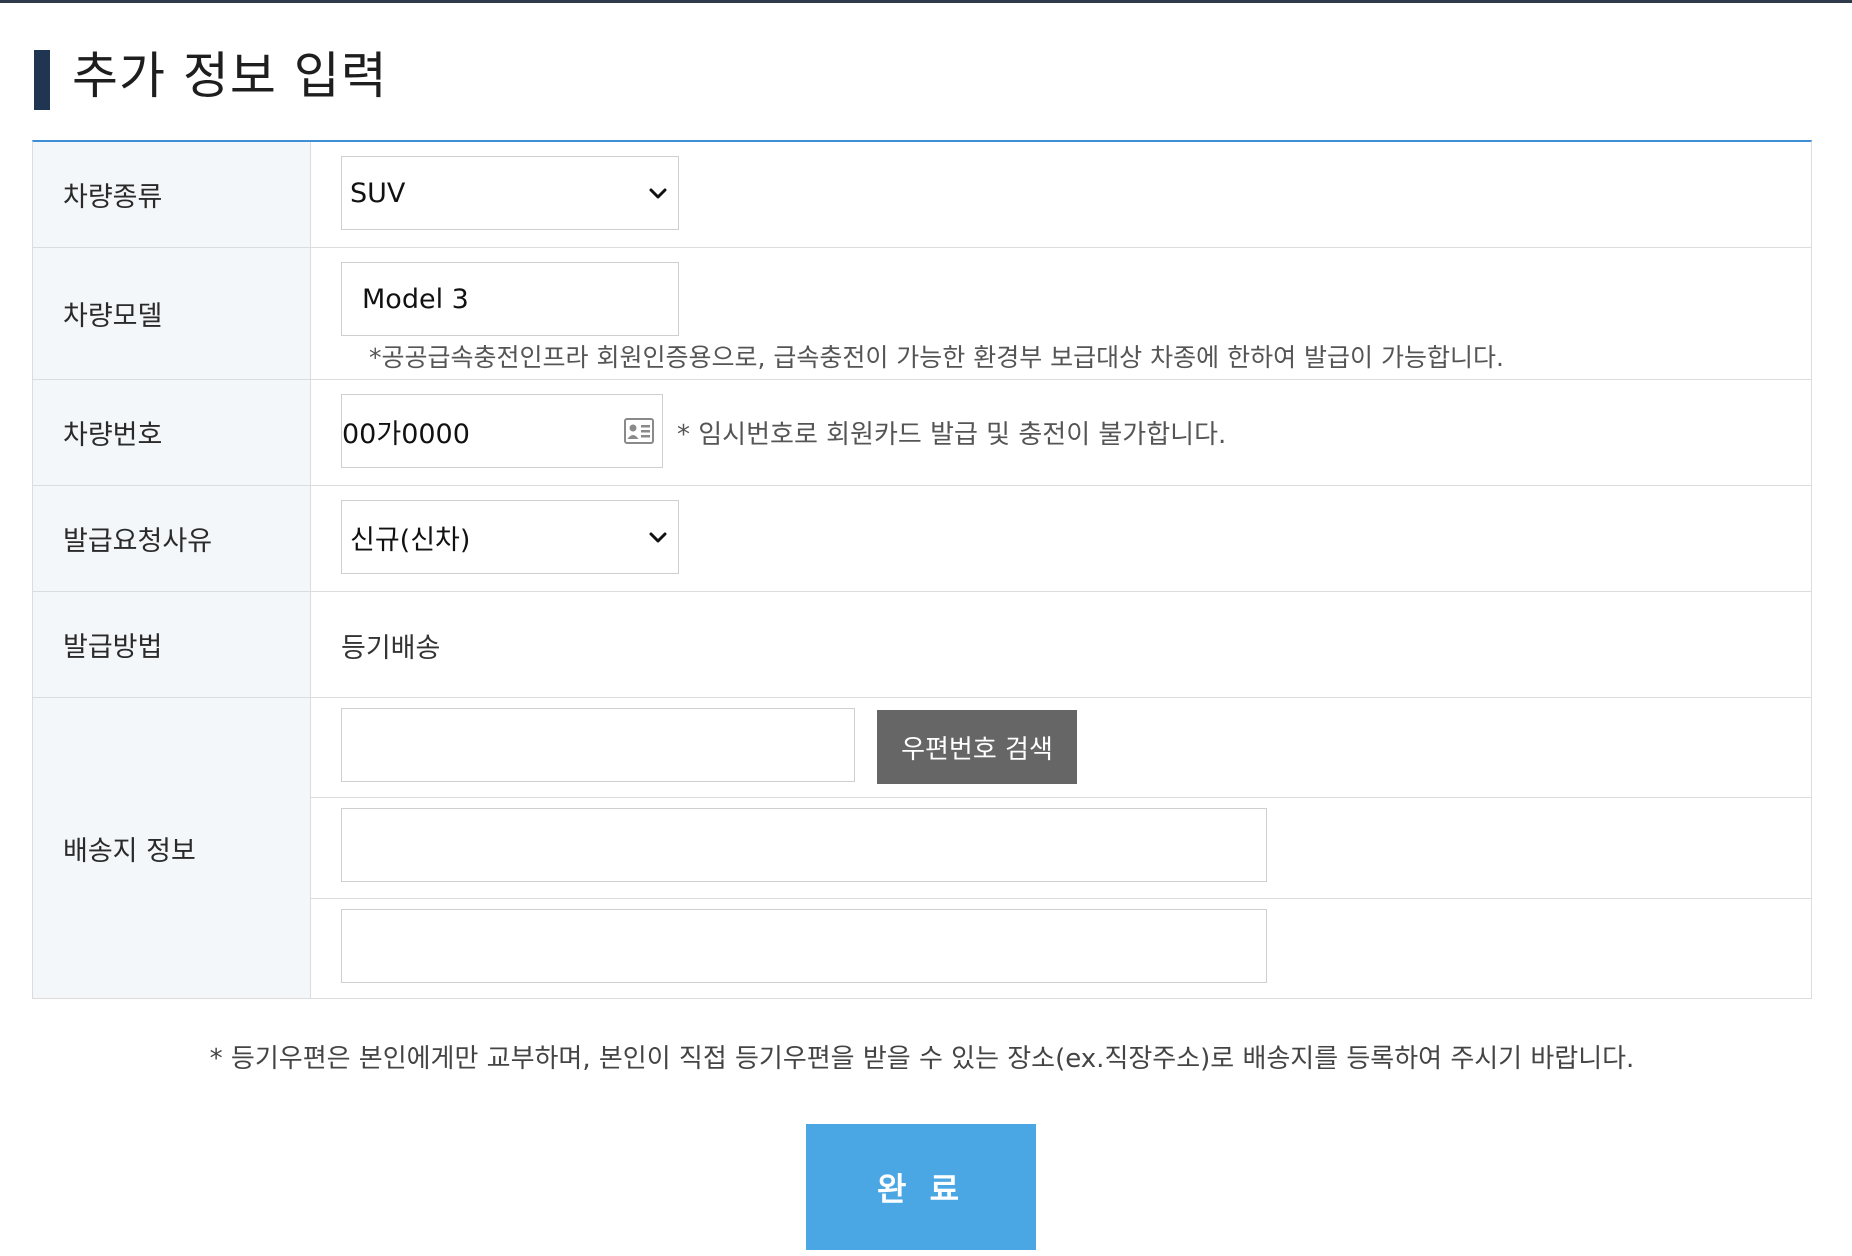 This screenshot has width=1852, height=1256. Describe the element at coordinates (502, 431) in the screenshot. I see `vehicle-number-input: 00가0000` at that location.